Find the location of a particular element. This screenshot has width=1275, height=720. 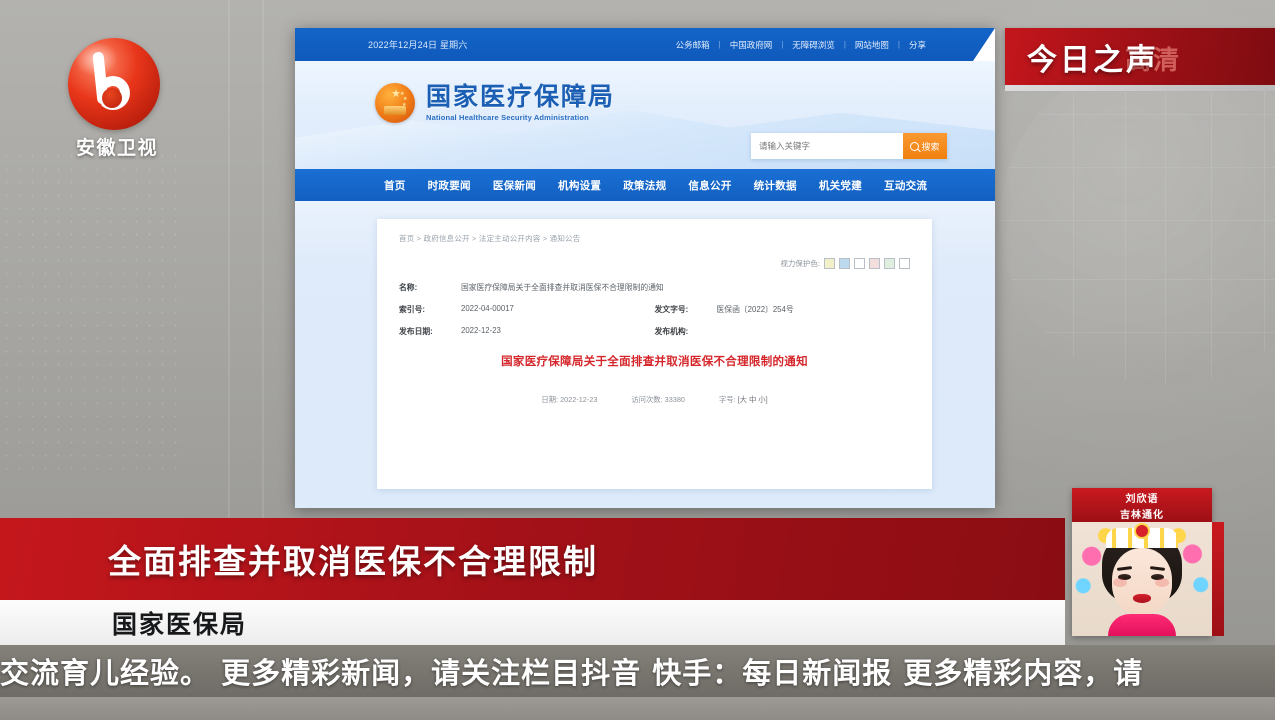

article-fontsize-options: [大 中 小] is located at coordinates (753, 399).